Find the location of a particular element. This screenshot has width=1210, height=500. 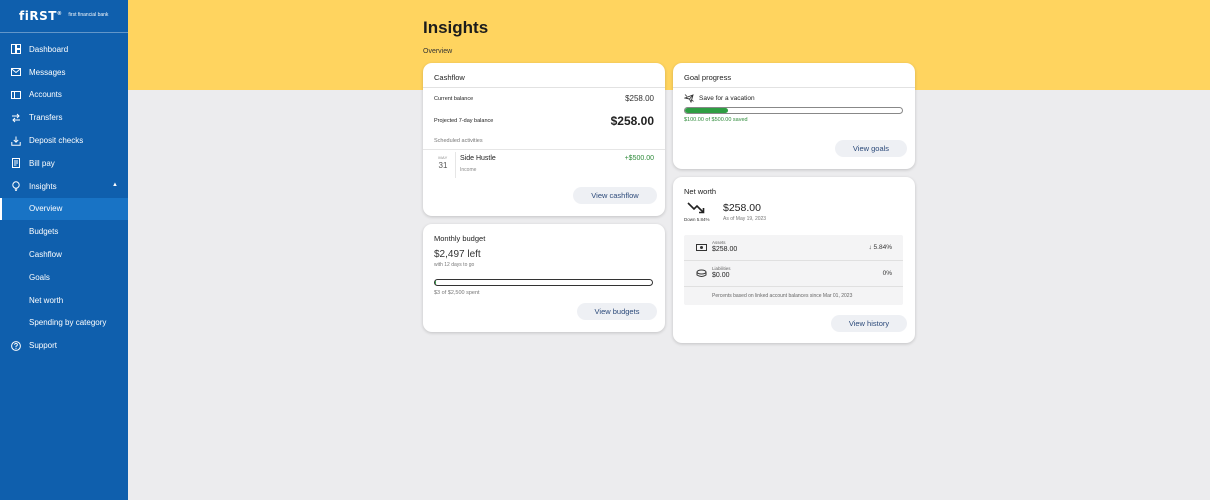

sidebar-item-insights: Insights ▲ is located at coordinates (64, 186).